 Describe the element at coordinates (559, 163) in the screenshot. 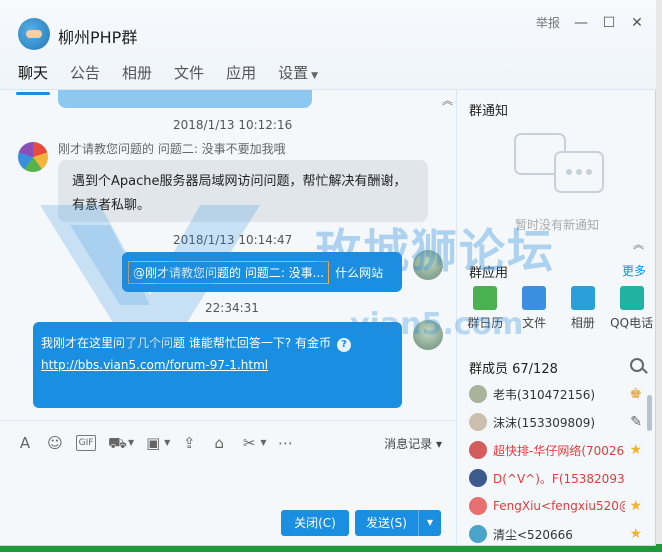

I see `empty-notice-icon` at that location.